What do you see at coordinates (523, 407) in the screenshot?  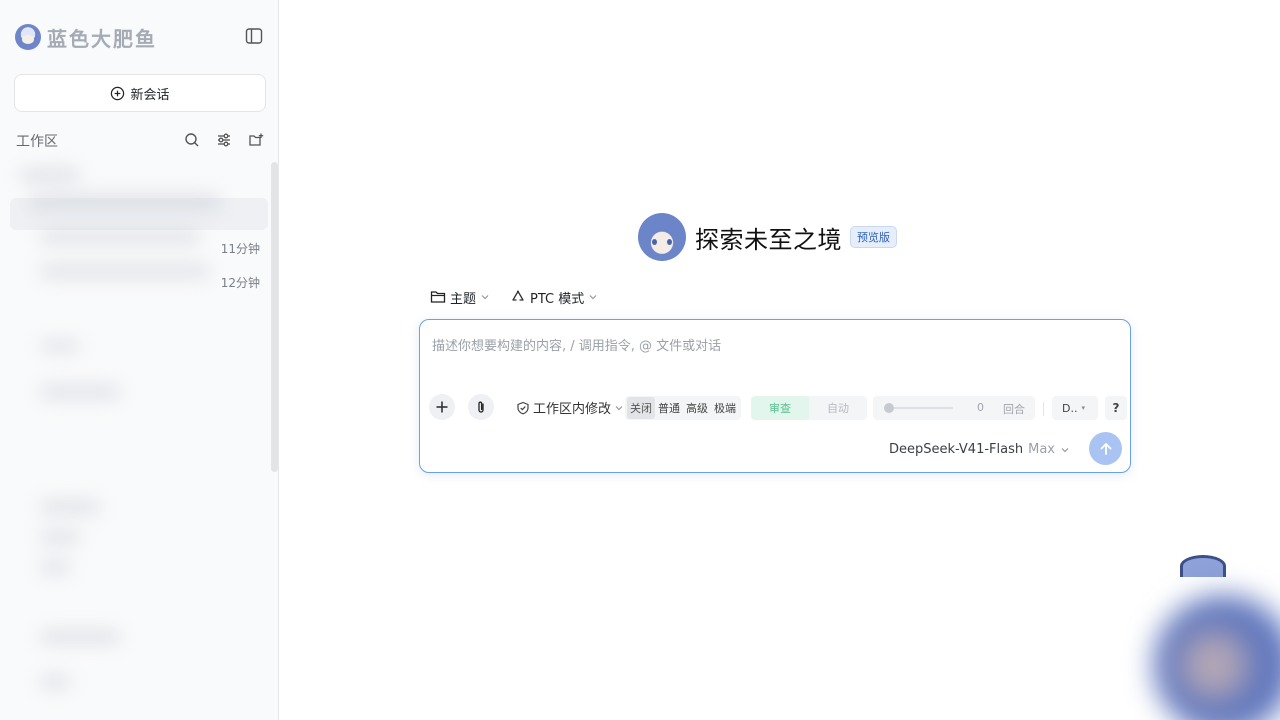 I see `shield-check-icon` at bounding box center [523, 407].